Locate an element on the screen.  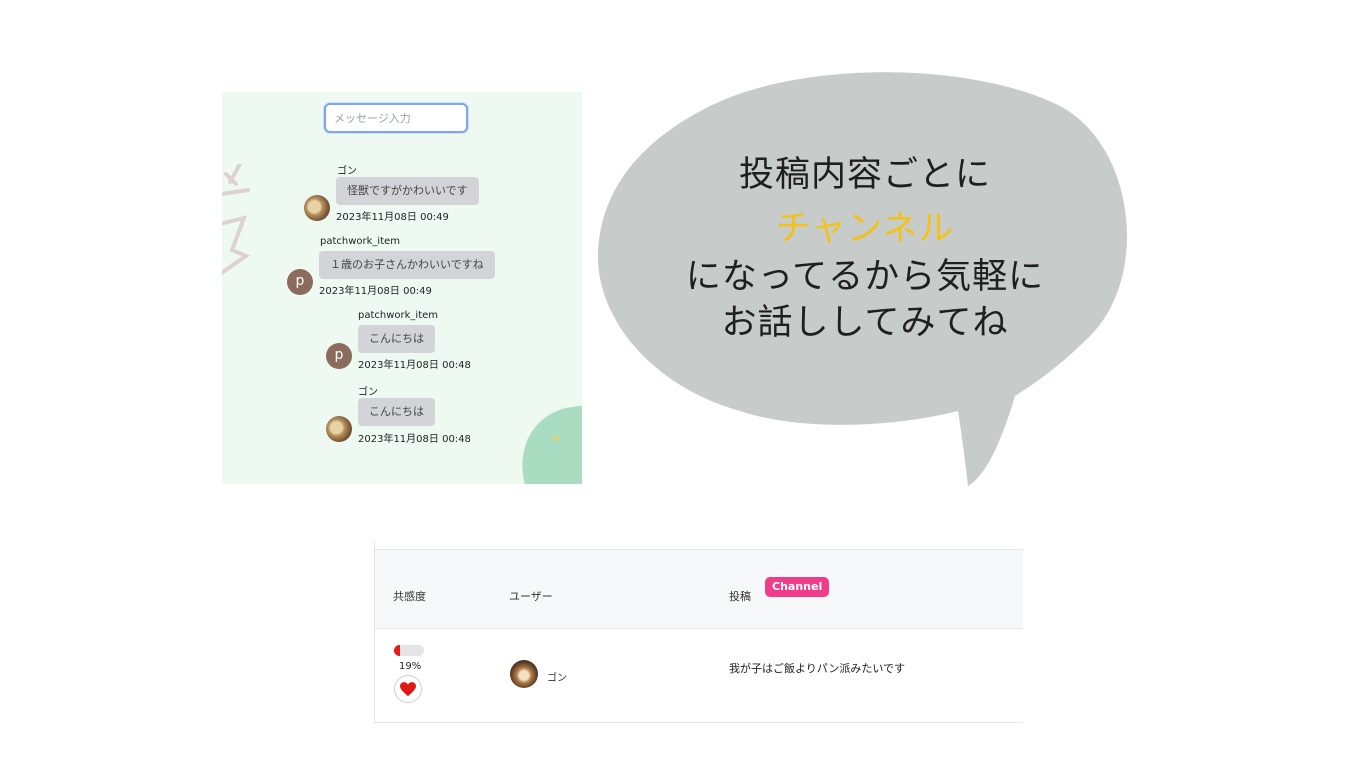
like-button is located at coordinates (408, 689).